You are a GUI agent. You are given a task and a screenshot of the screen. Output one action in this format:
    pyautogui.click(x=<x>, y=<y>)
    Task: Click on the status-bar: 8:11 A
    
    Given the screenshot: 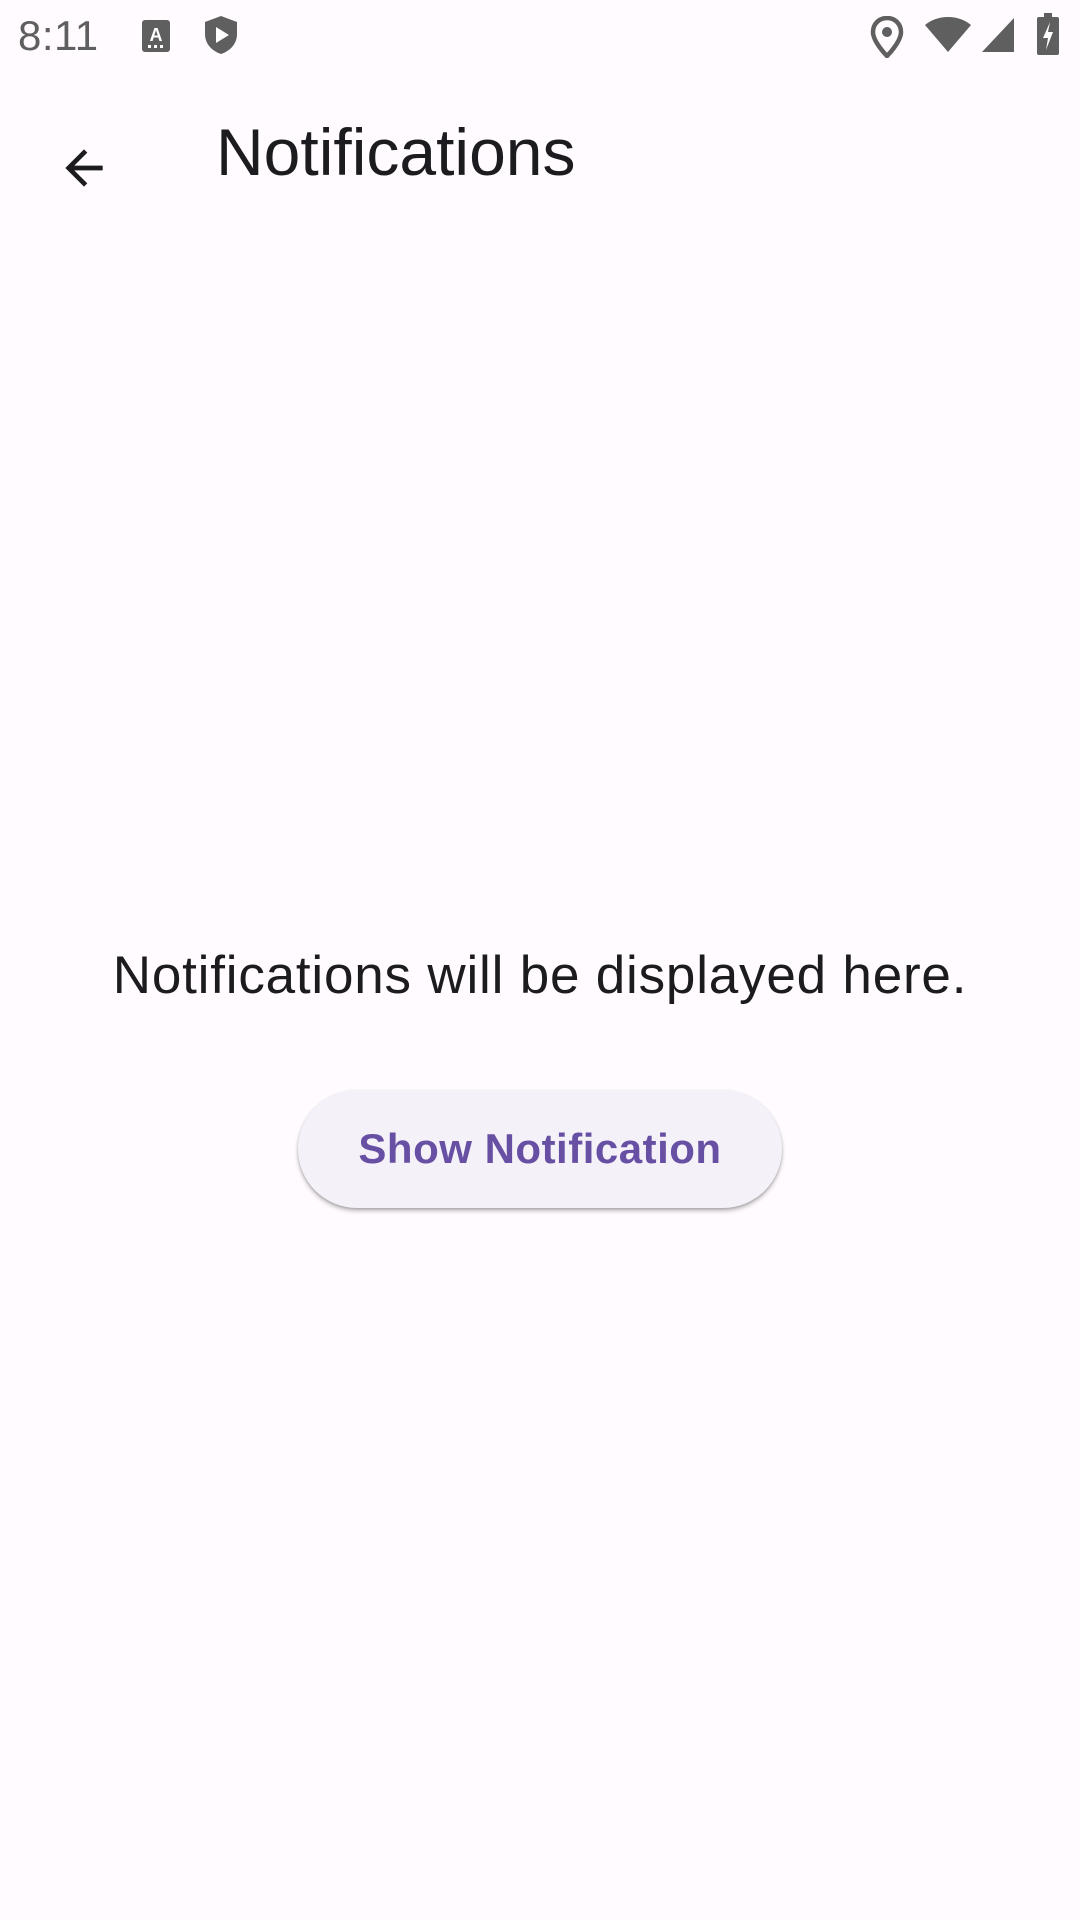 What is the action you would take?
    pyautogui.click(x=540, y=36)
    